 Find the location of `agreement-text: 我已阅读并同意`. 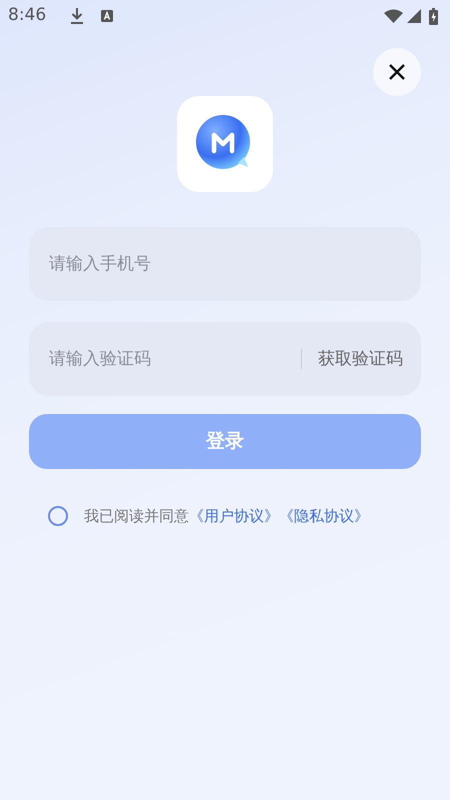

agreement-text: 我已阅读并同意 is located at coordinates (136, 516).